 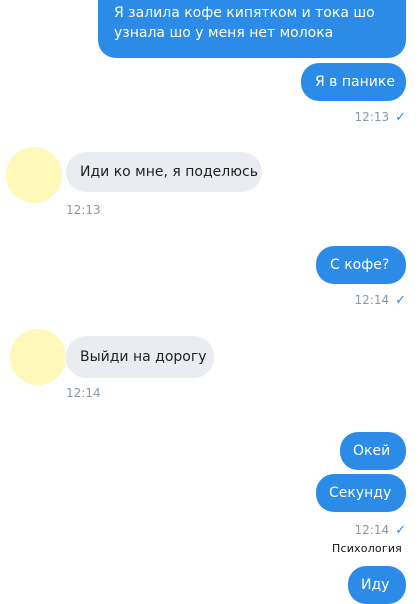 I want to click on message-text: Окей, so click(x=372, y=451).